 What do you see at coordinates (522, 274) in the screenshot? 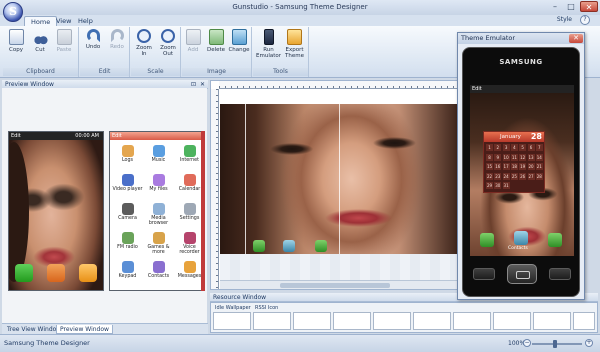
I see `home-key` at bounding box center [522, 274].